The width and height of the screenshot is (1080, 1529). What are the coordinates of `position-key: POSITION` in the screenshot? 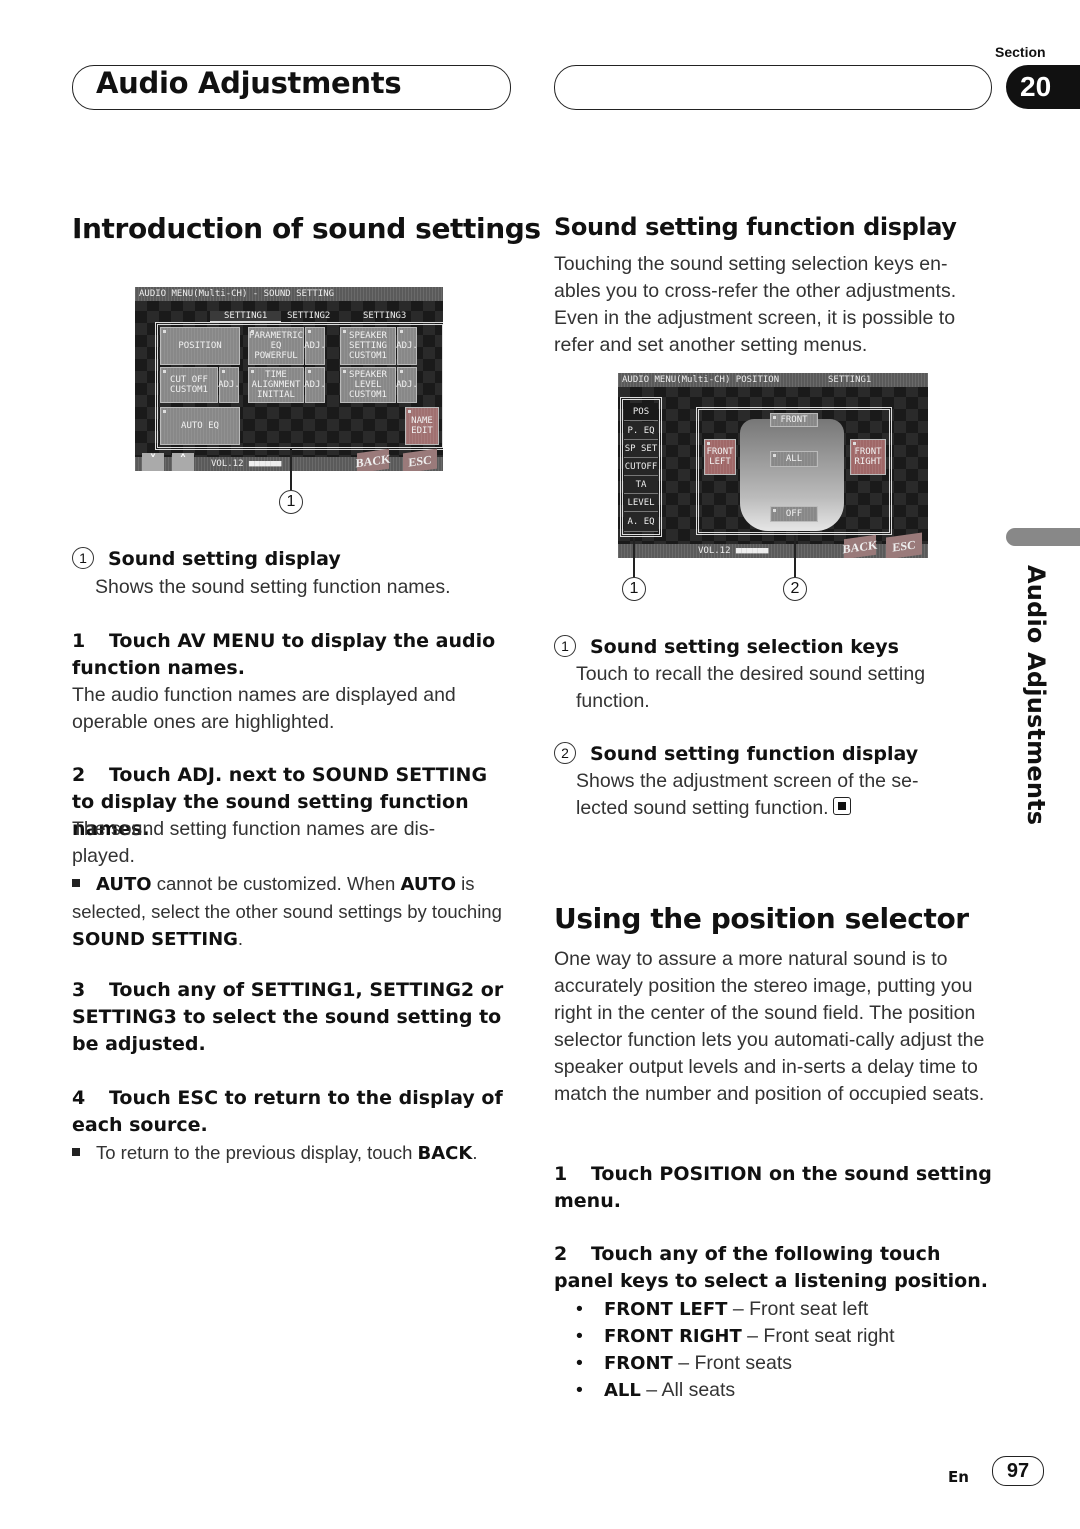 It's located at (200, 346).